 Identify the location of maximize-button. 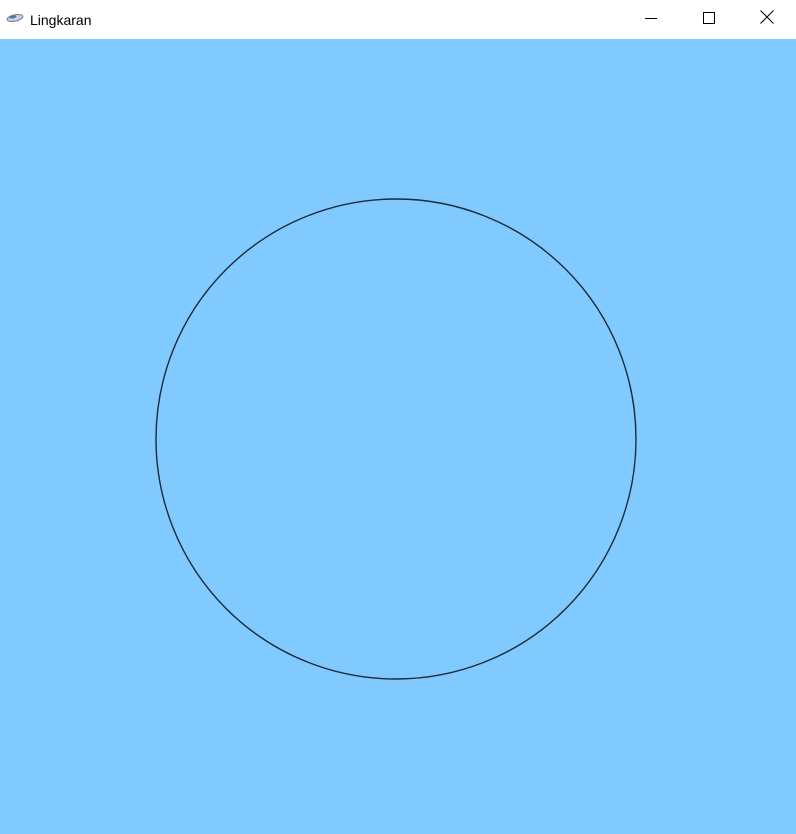
(709, 19).